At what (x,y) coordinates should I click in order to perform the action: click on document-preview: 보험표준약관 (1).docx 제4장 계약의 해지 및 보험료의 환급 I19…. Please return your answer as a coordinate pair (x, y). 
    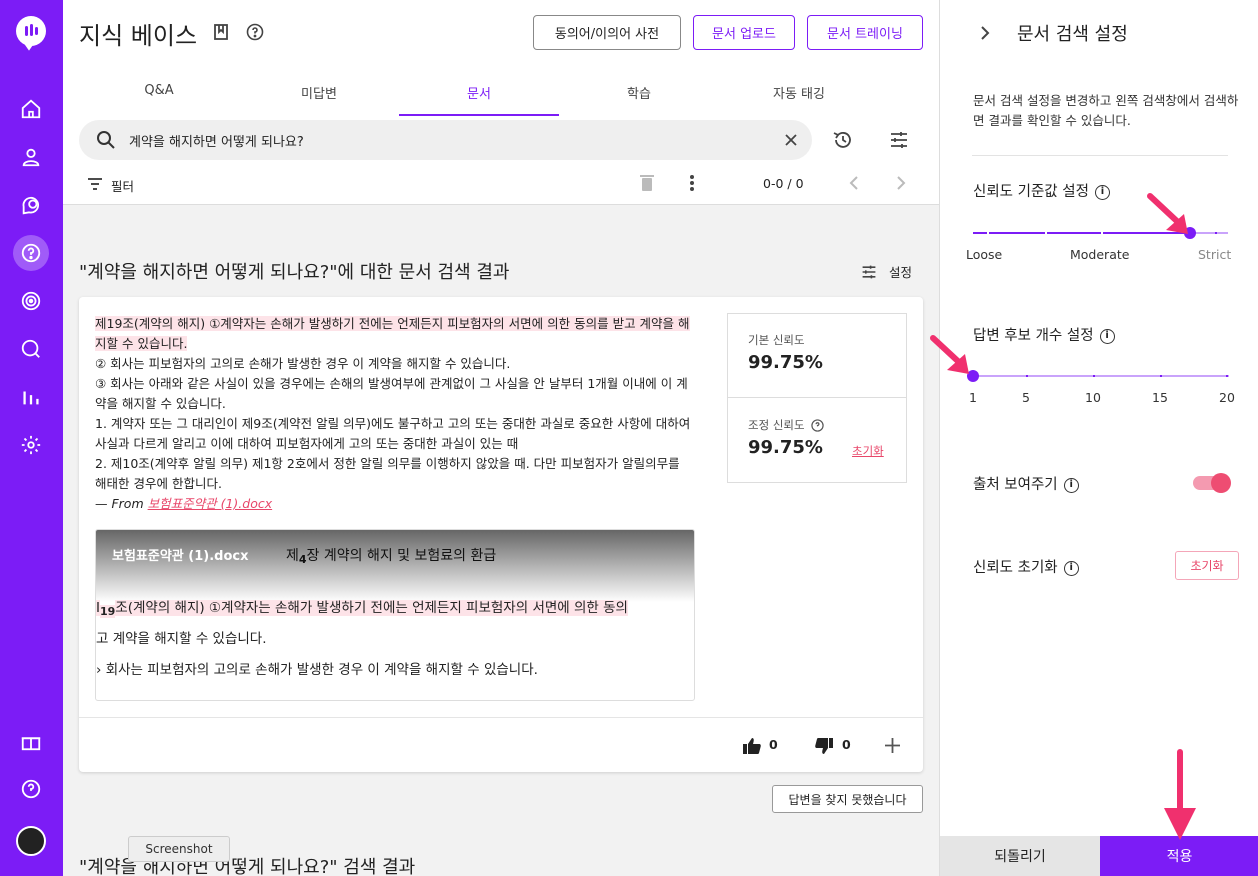
    Looking at the image, I should click on (395, 615).